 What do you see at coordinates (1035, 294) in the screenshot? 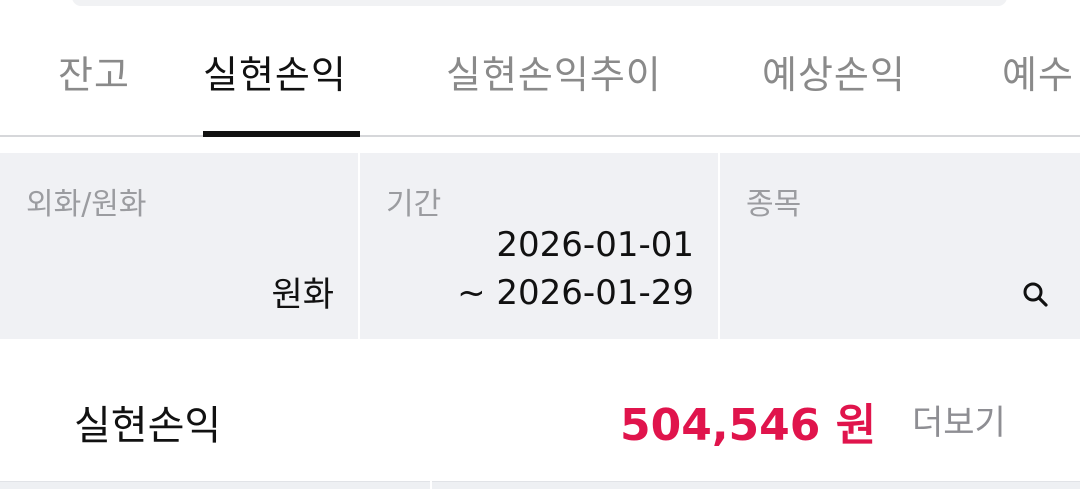
I see `search-icon` at bounding box center [1035, 294].